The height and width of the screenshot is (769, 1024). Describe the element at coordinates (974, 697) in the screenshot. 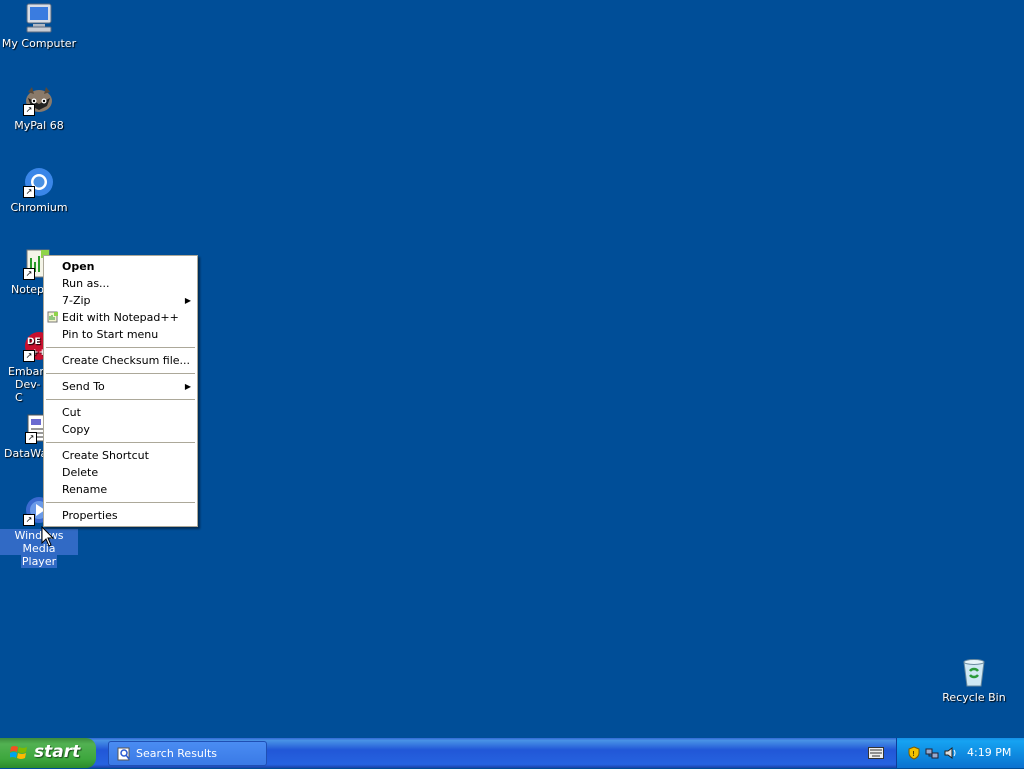

I see `desktop-icon-label: Recycle Bin` at that location.